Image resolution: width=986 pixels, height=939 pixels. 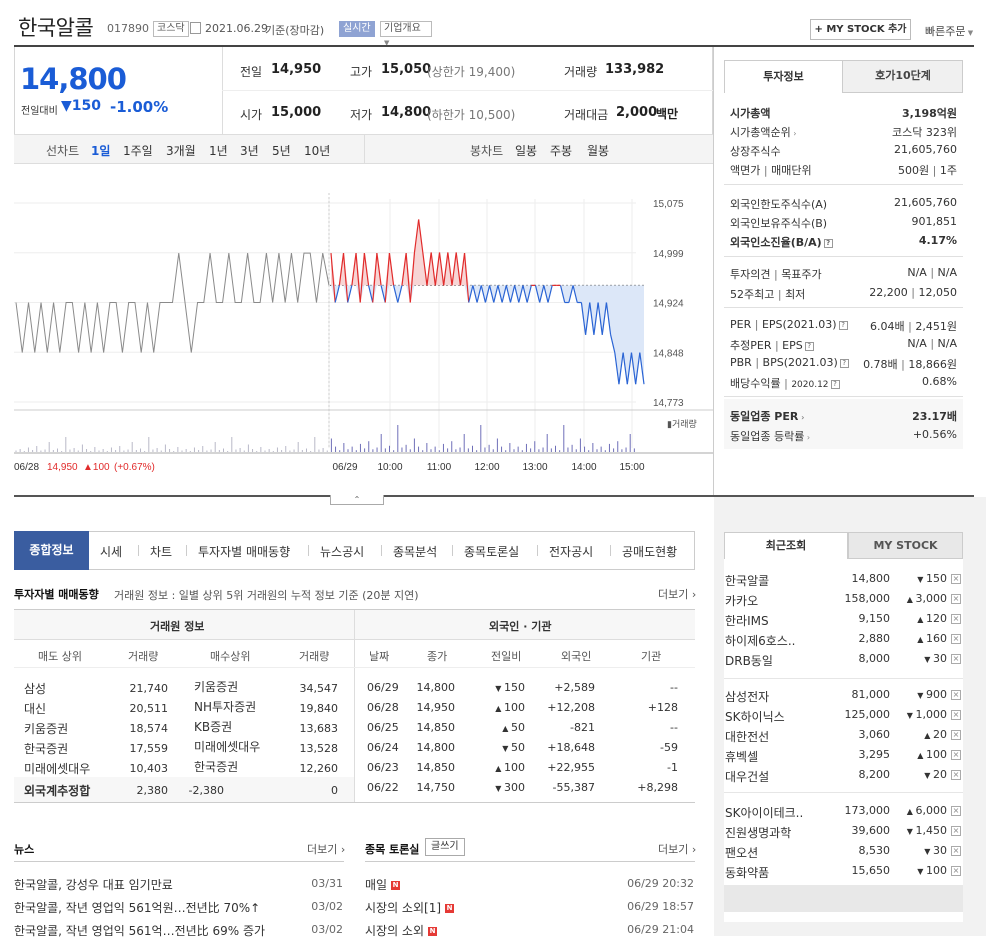 I want to click on tab-invest-info: 투자정보, so click(x=783, y=76).